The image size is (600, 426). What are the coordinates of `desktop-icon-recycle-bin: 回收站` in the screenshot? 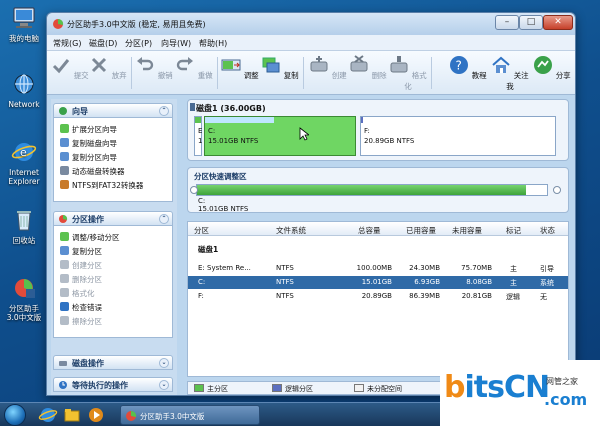 It's located at (24, 226).